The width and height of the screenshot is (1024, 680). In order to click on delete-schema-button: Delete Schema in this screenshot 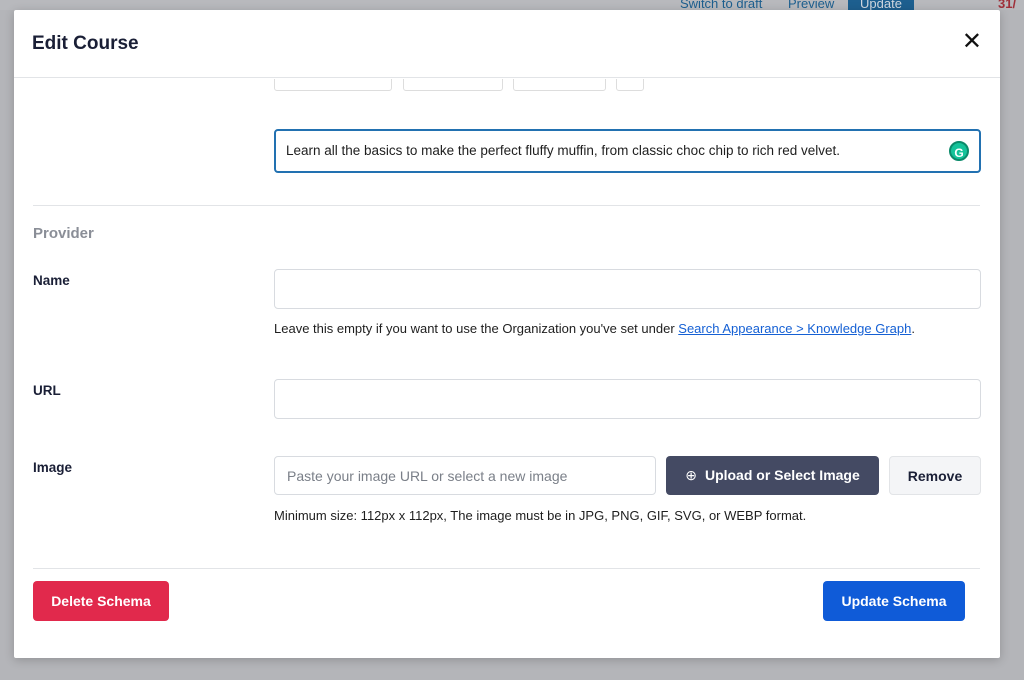, I will do `click(101, 601)`.